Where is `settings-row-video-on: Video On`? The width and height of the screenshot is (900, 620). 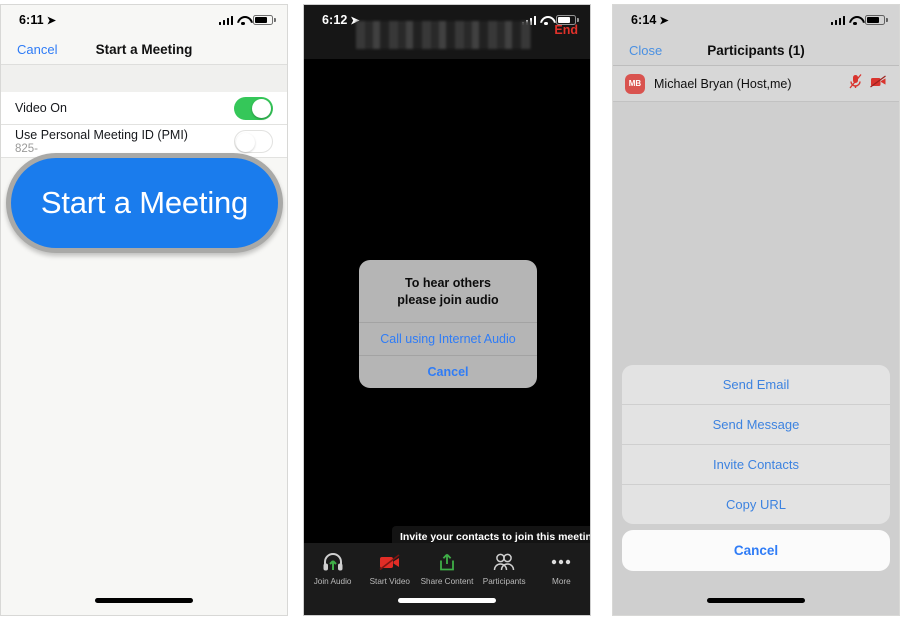 settings-row-video-on: Video On is located at coordinates (144, 108).